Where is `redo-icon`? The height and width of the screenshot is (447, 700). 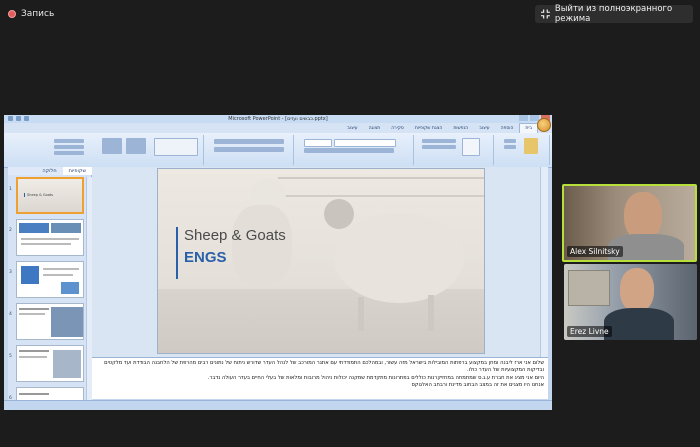
redo-icon is located at coordinates (26, 118).